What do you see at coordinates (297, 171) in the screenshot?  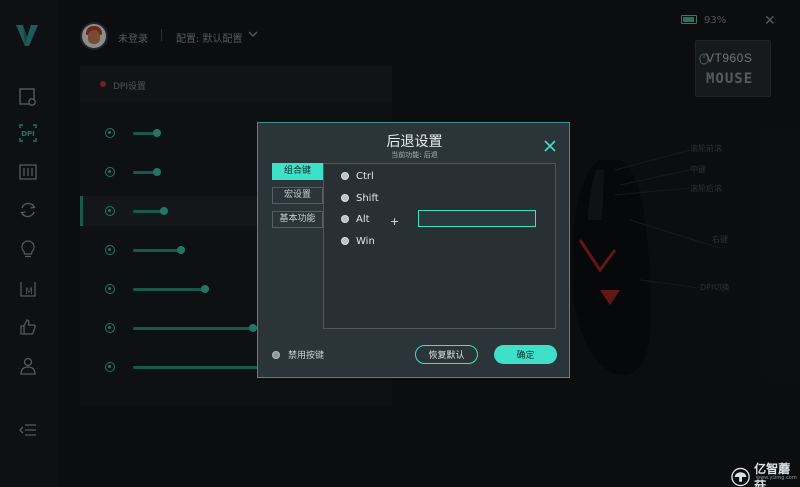 I see `tab-combo-keys: 组合键` at bounding box center [297, 171].